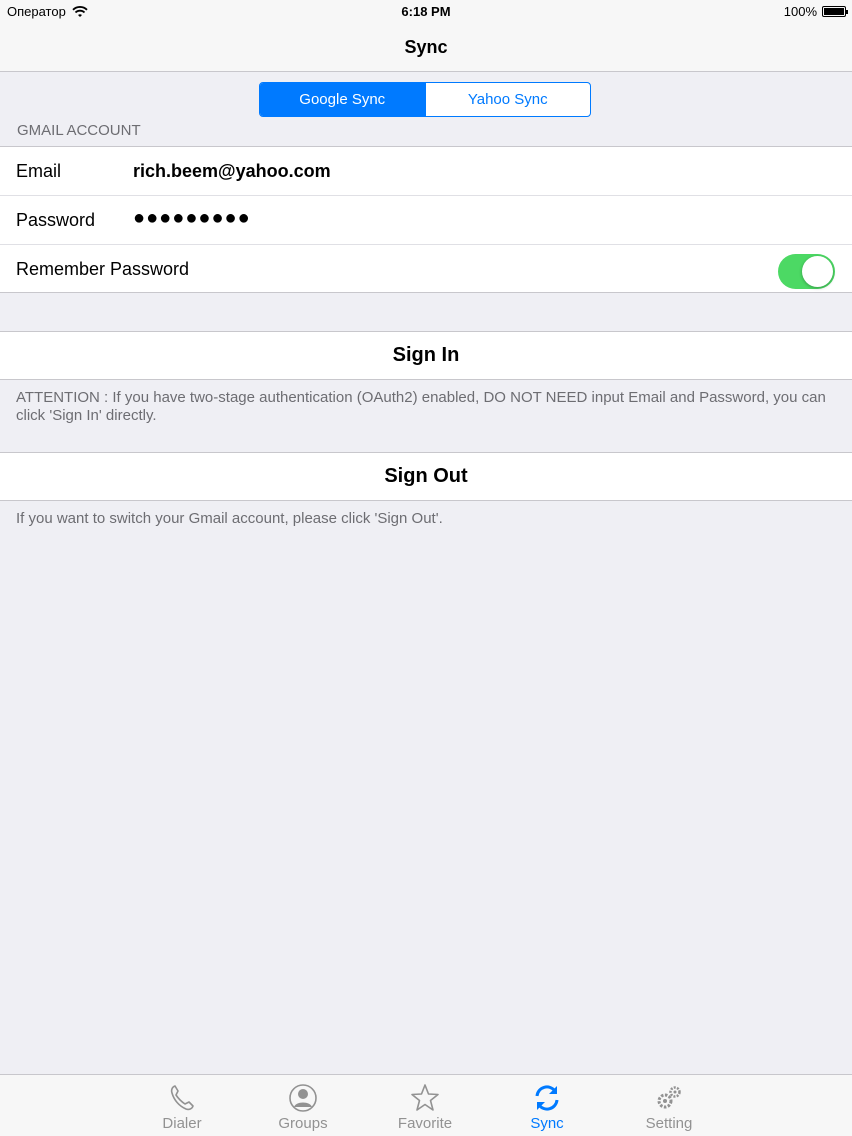 Image resolution: width=852 pixels, height=1136 pixels. What do you see at coordinates (303, 1123) in the screenshot?
I see `tab-label: Groups` at bounding box center [303, 1123].